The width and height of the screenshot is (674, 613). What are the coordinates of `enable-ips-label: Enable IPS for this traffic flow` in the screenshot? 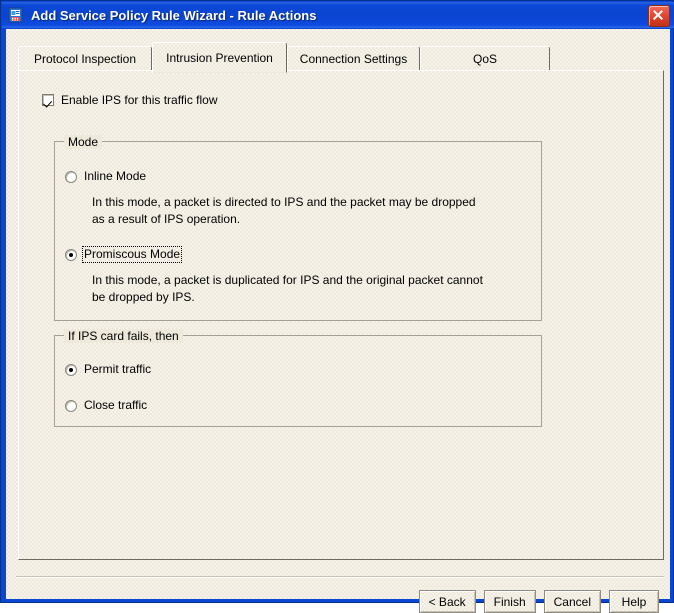 It's located at (139, 100).